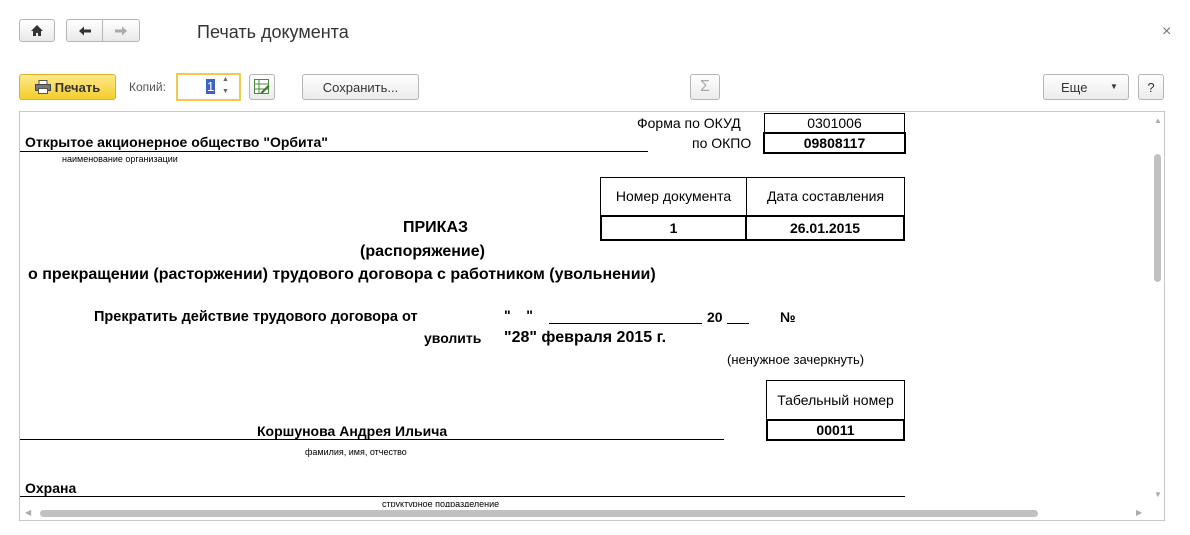 The height and width of the screenshot is (535, 1190). What do you see at coordinates (42, 87) in the screenshot?
I see `printer-icon` at bounding box center [42, 87].